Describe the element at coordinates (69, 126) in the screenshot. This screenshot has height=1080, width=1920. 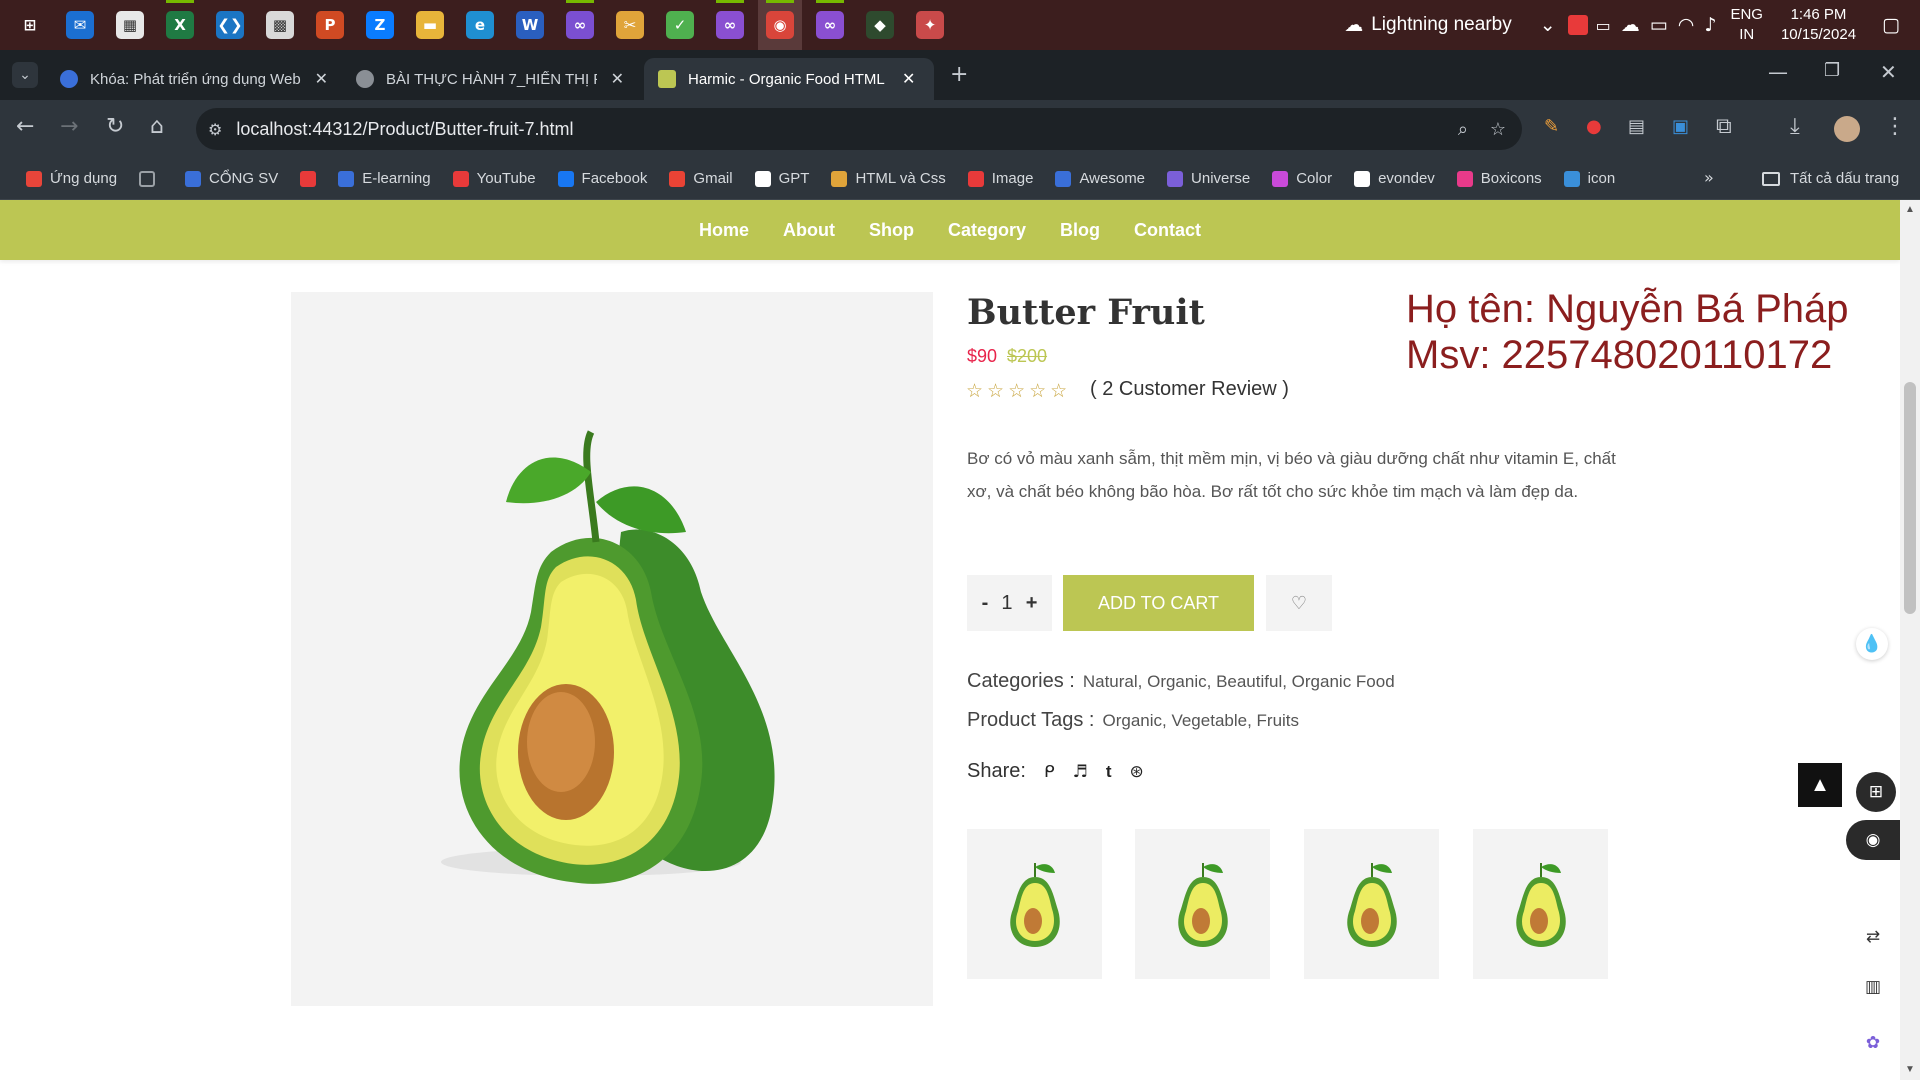
I see `forward-arrow-icon: →` at that location.